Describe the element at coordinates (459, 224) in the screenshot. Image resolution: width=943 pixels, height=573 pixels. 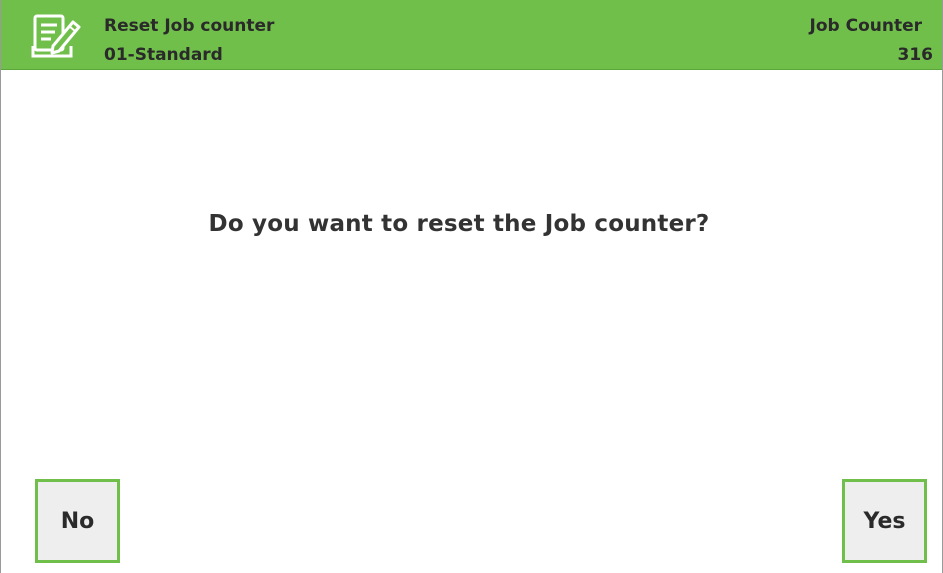
I see `confirmation-question: Do you want to reset the Job counter?` at that location.